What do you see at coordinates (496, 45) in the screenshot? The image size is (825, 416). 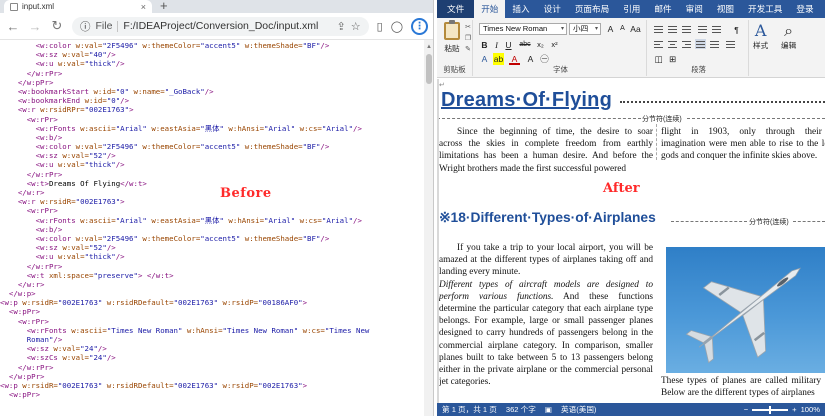 I see `italic-button: I` at bounding box center [496, 45].